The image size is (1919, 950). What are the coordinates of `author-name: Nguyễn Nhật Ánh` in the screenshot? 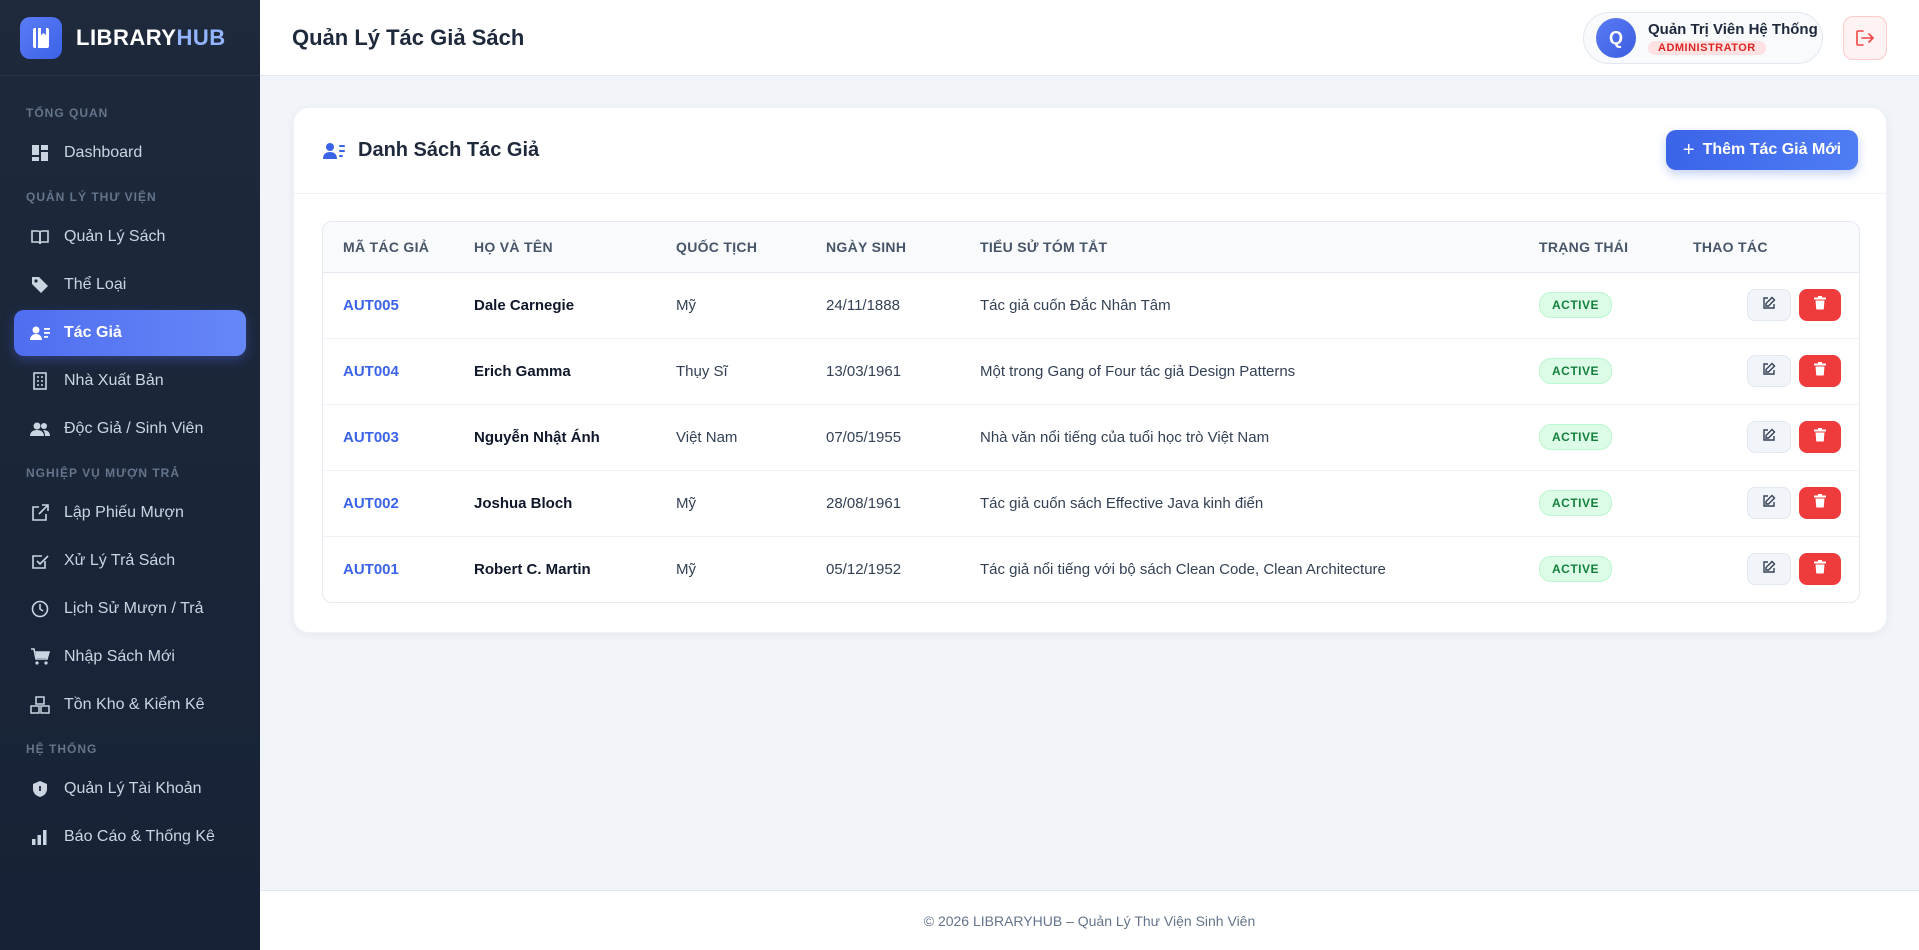 It's located at (537, 437).